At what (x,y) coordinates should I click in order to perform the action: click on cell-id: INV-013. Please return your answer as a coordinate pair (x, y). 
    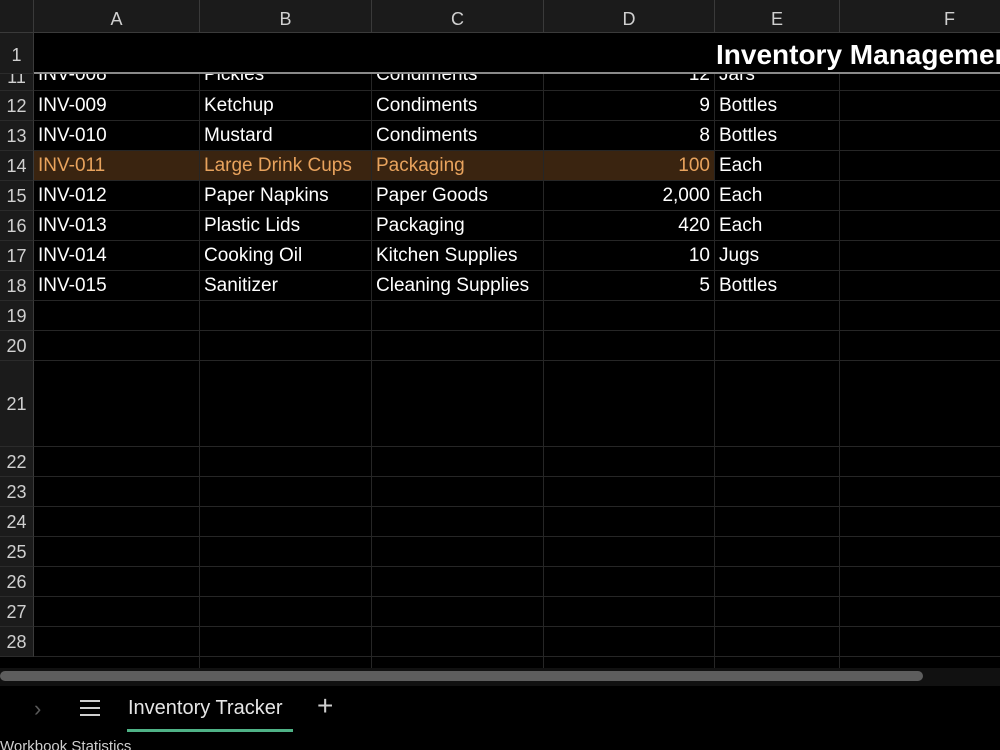
    Looking at the image, I should click on (117, 225).